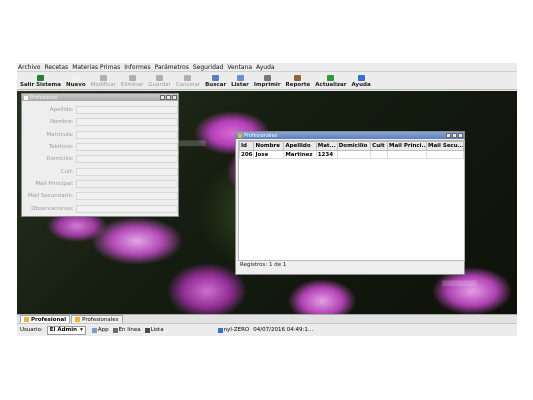 This screenshot has width=533, height=400. I want to click on tab-0: Profesional, so click(45, 319).